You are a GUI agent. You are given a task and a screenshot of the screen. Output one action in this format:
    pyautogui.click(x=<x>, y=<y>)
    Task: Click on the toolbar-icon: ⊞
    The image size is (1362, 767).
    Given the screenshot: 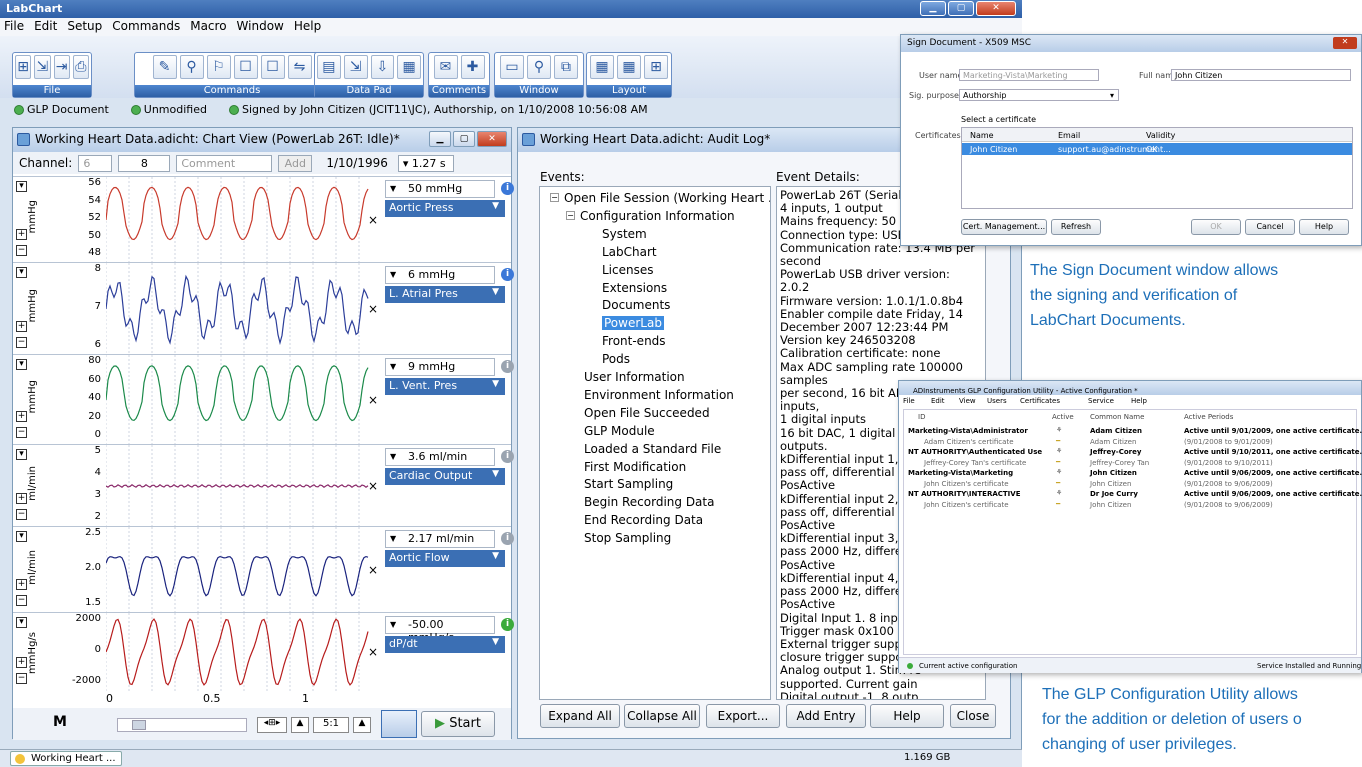 What is the action you would take?
    pyautogui.click(x=23, y=67)
    